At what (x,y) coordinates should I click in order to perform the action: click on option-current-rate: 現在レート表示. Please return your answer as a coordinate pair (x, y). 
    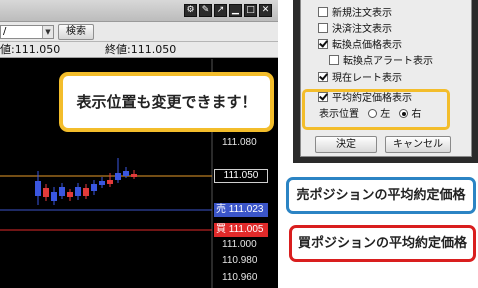
    Looking at the image, I should click on (360, 78).